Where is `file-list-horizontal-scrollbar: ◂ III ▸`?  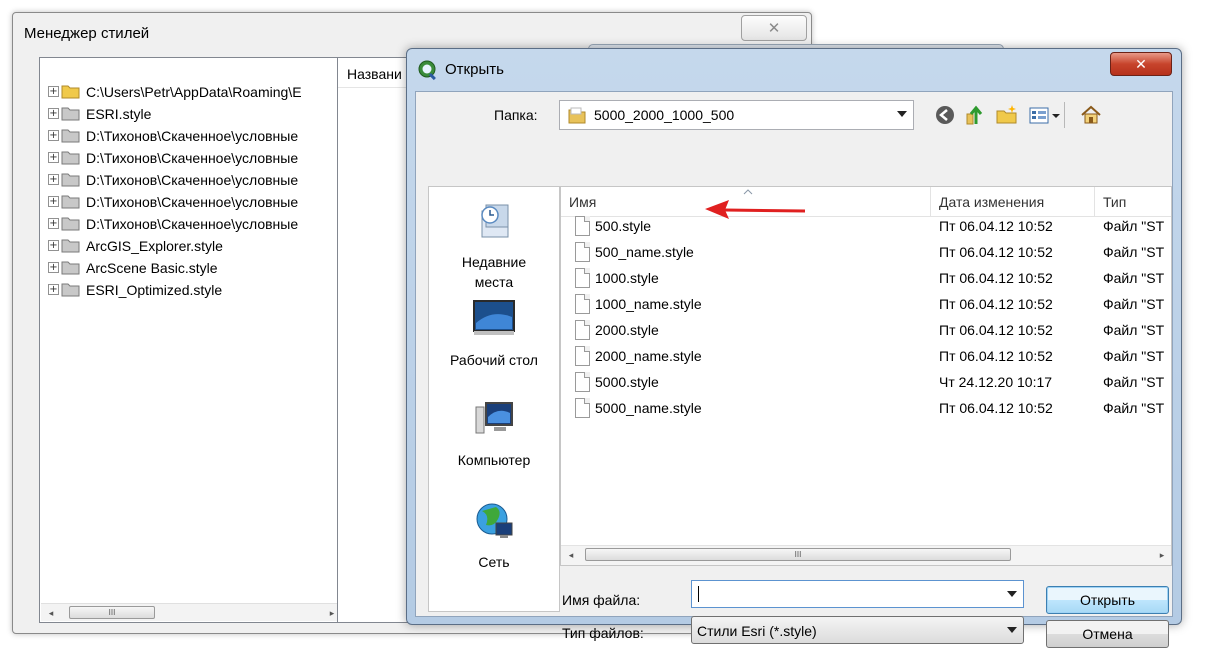
file-list-horizontal-scrollbar: ◂ III ▸ is located at coordinates (866, 555).